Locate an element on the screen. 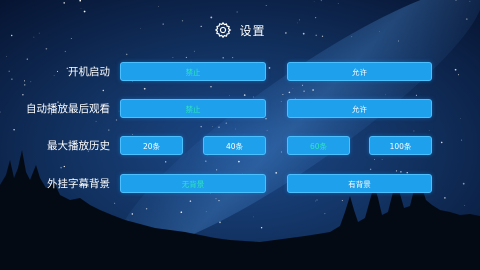  max-history-40-button: 40条 is located at coordinates (234, 145).